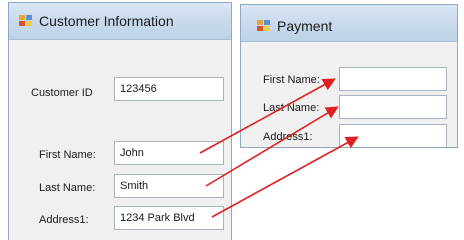  I want to click on payment-first-name-field, so click(393, 79).